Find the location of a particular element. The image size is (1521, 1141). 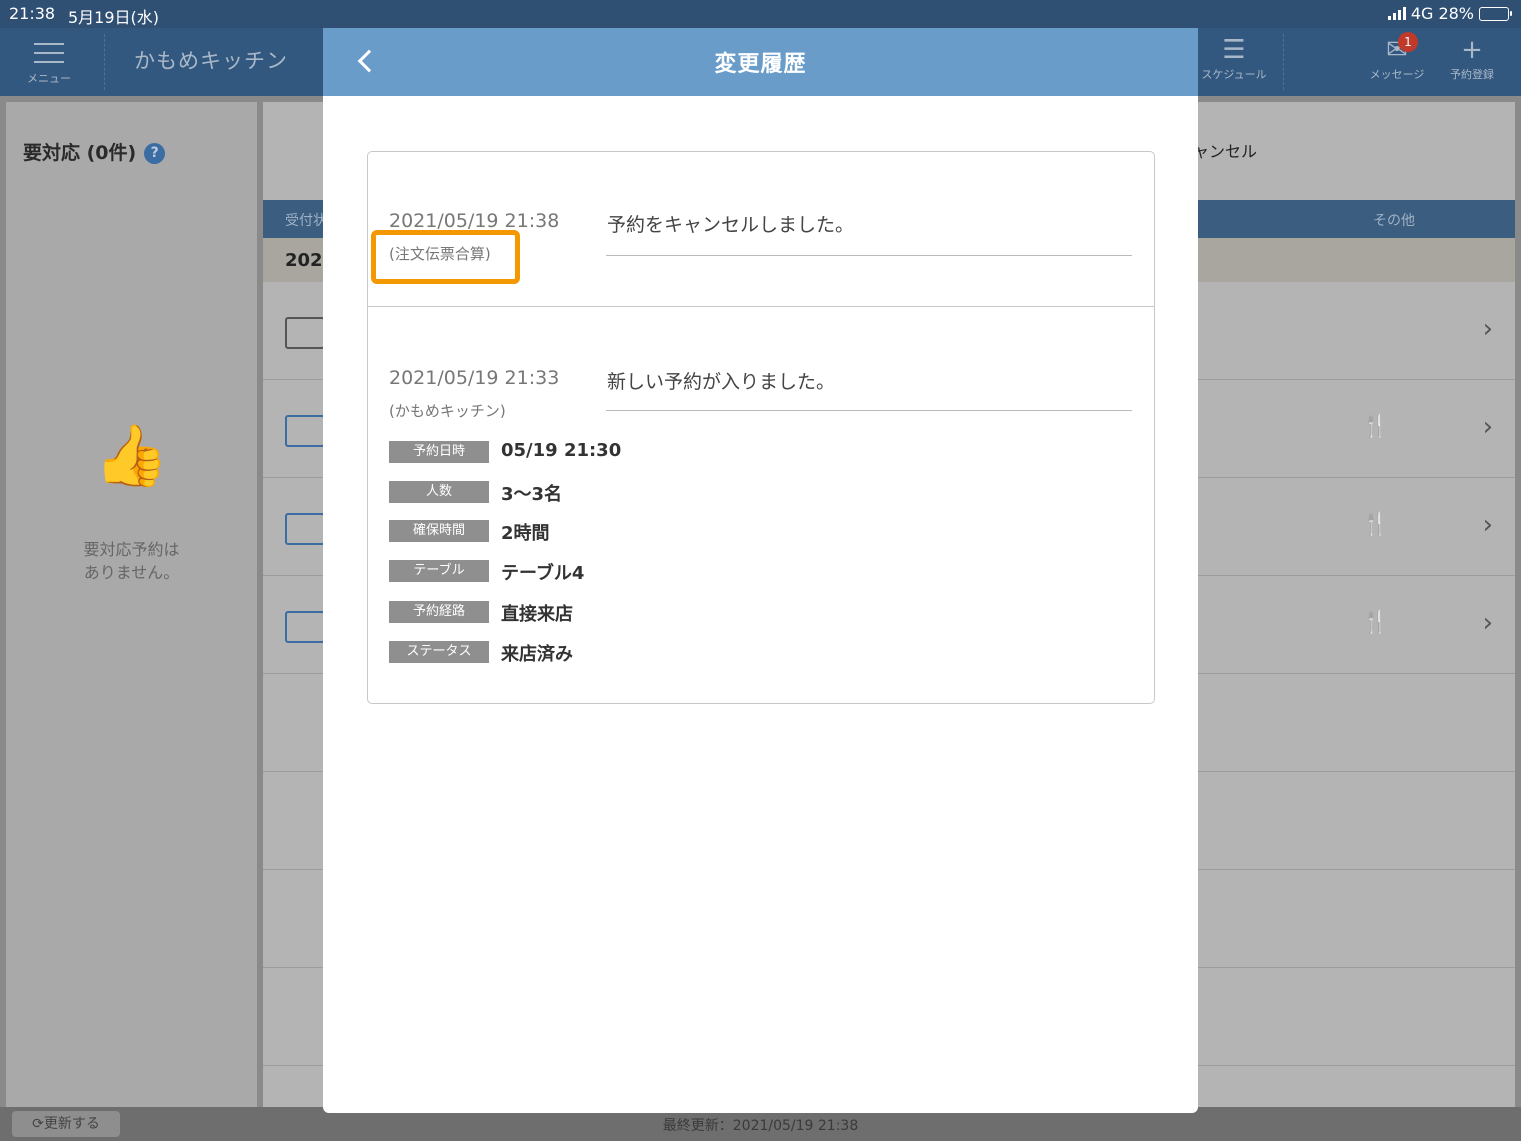

status-indicators: 4G 28% is located at coordinates (1449, 13).